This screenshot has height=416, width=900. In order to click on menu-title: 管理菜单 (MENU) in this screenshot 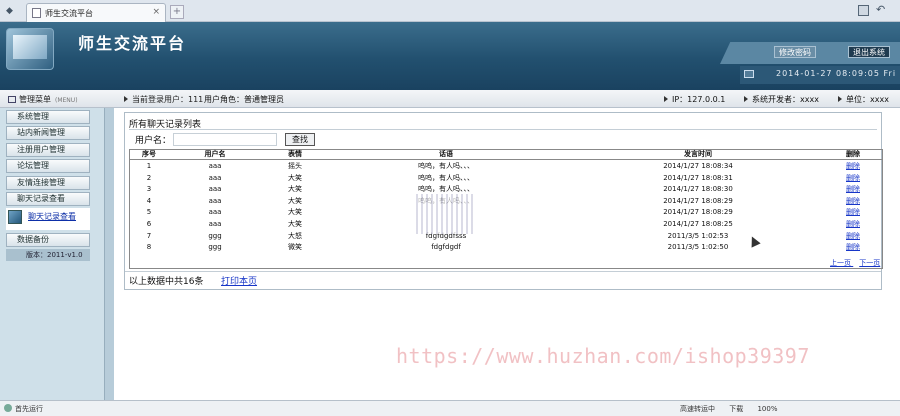, I will do `click(43, 99)`.